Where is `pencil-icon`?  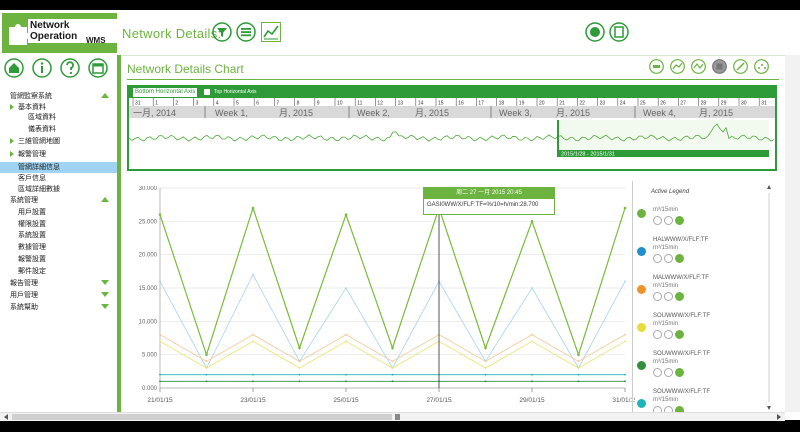 pencil-icon is located at coordinates (740, 66).